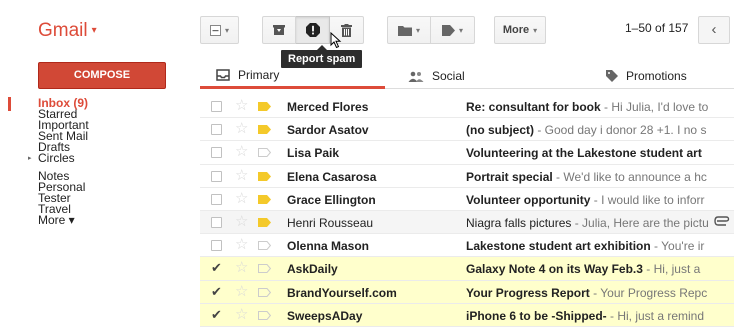 The width and height of the screenshot is (734, 333). I want to click on sidebar-item-more: More ▾, so click(95, 220).